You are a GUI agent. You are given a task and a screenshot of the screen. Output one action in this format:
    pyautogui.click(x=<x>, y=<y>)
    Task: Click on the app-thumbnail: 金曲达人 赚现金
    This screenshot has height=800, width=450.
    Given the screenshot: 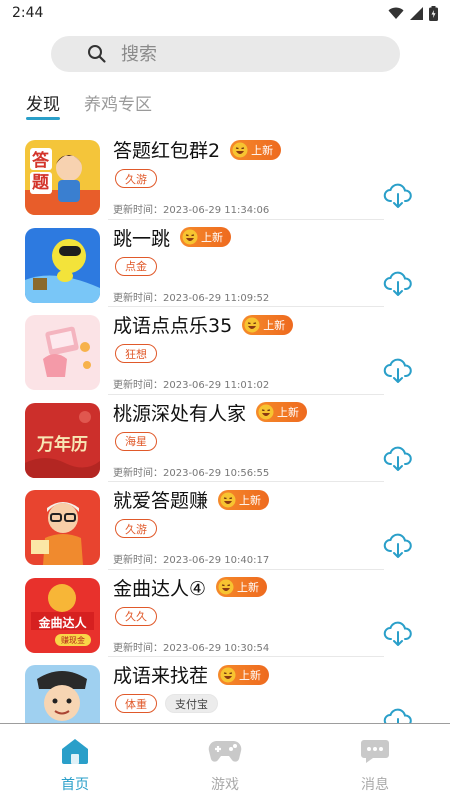 What is the action you would take?
    pyautogui.click(x=62, y=615)
    